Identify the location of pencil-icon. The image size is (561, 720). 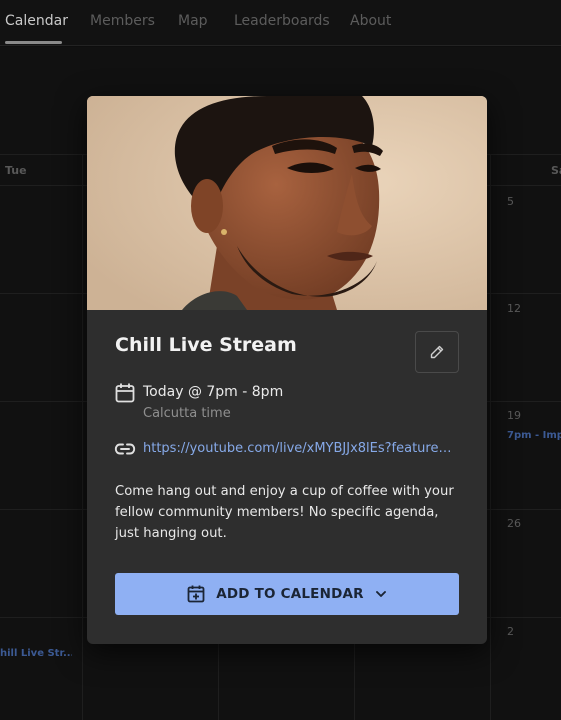
(437, 352).